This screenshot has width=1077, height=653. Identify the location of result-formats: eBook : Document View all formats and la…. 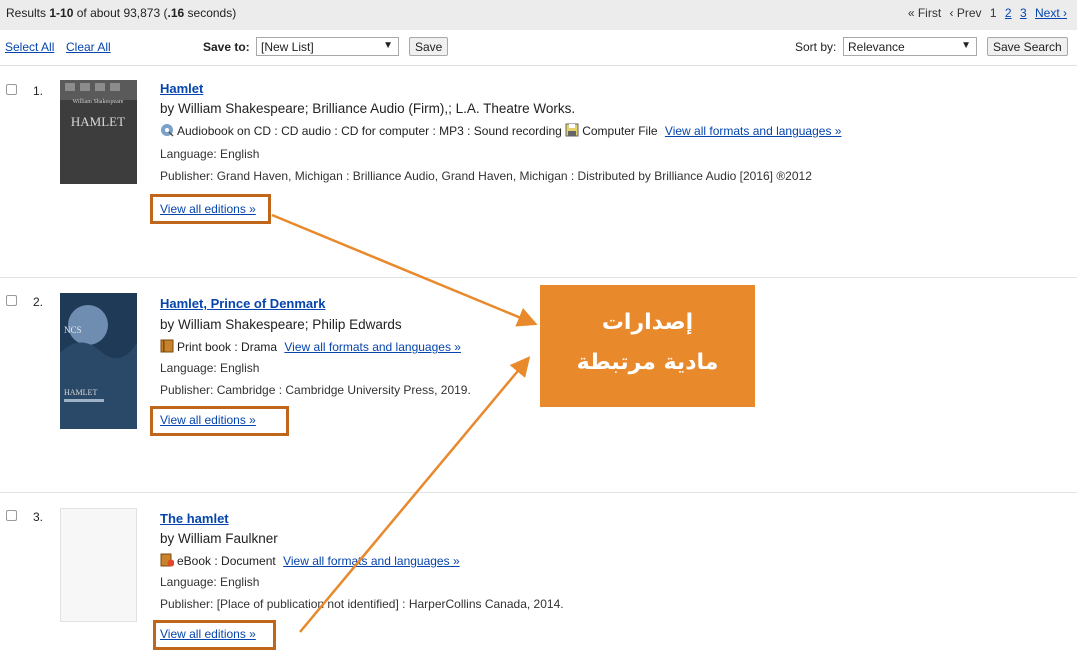
(310, 560).